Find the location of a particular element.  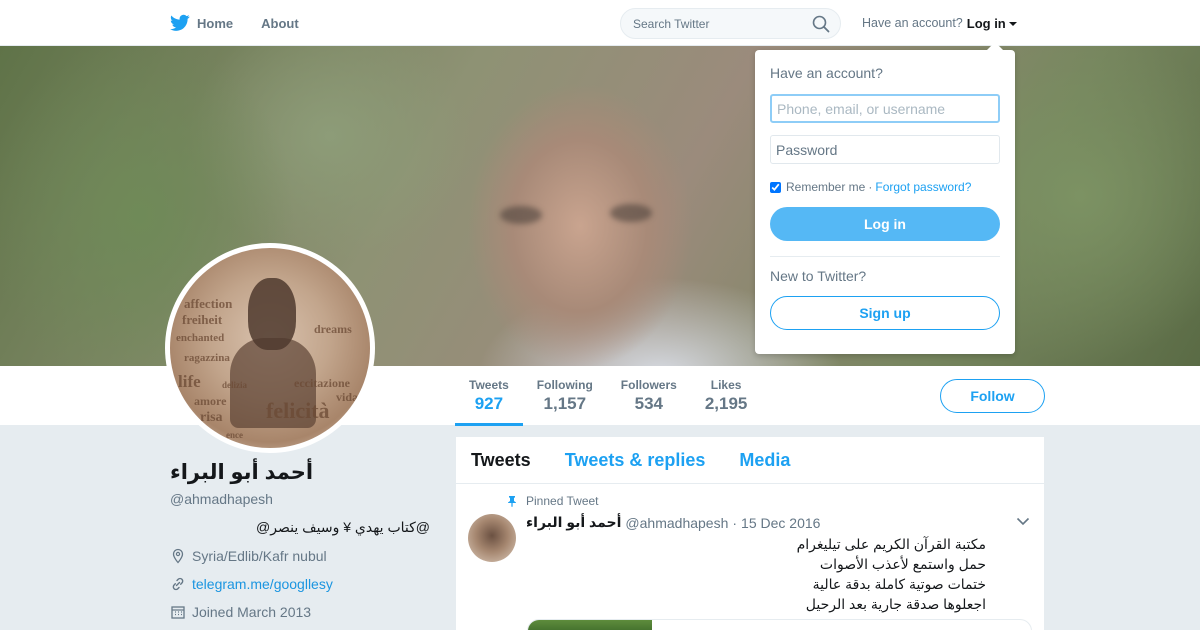

login-toggle-label: Log in is located at coordinates (986, 23).